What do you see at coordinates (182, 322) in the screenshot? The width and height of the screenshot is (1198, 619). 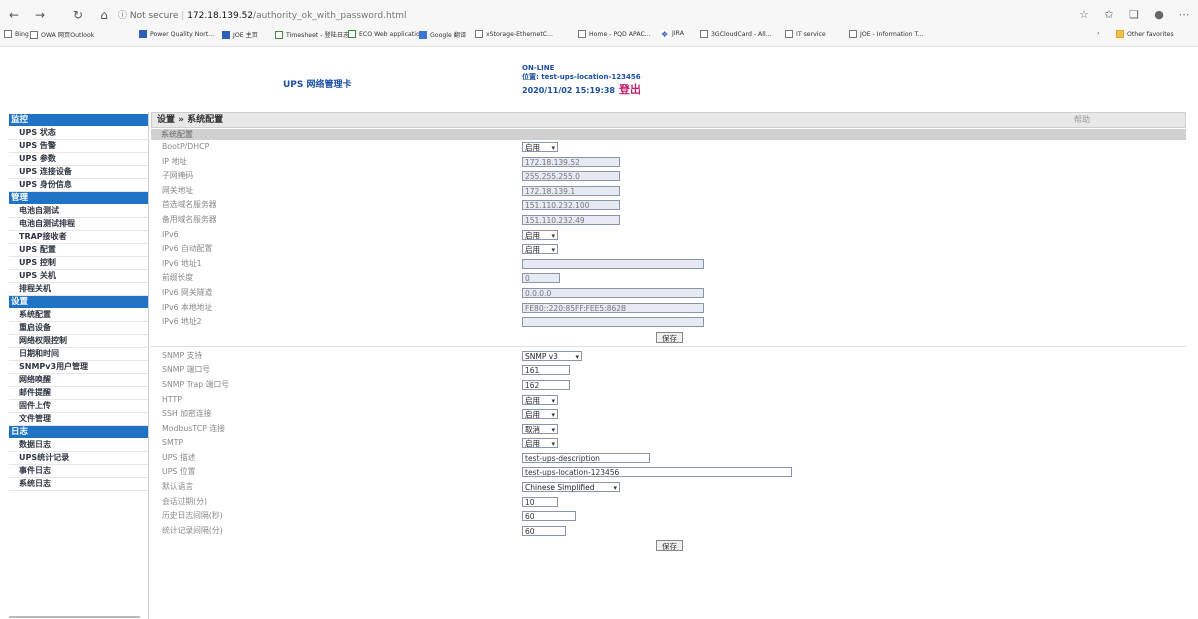 I see `form-label: IPv6 地址2` at bounding box center [182, 322].